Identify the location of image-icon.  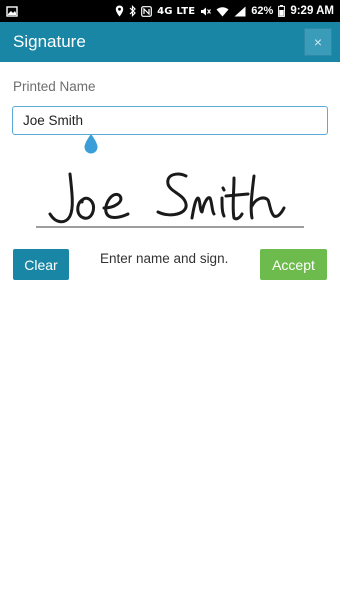
(12, 11).